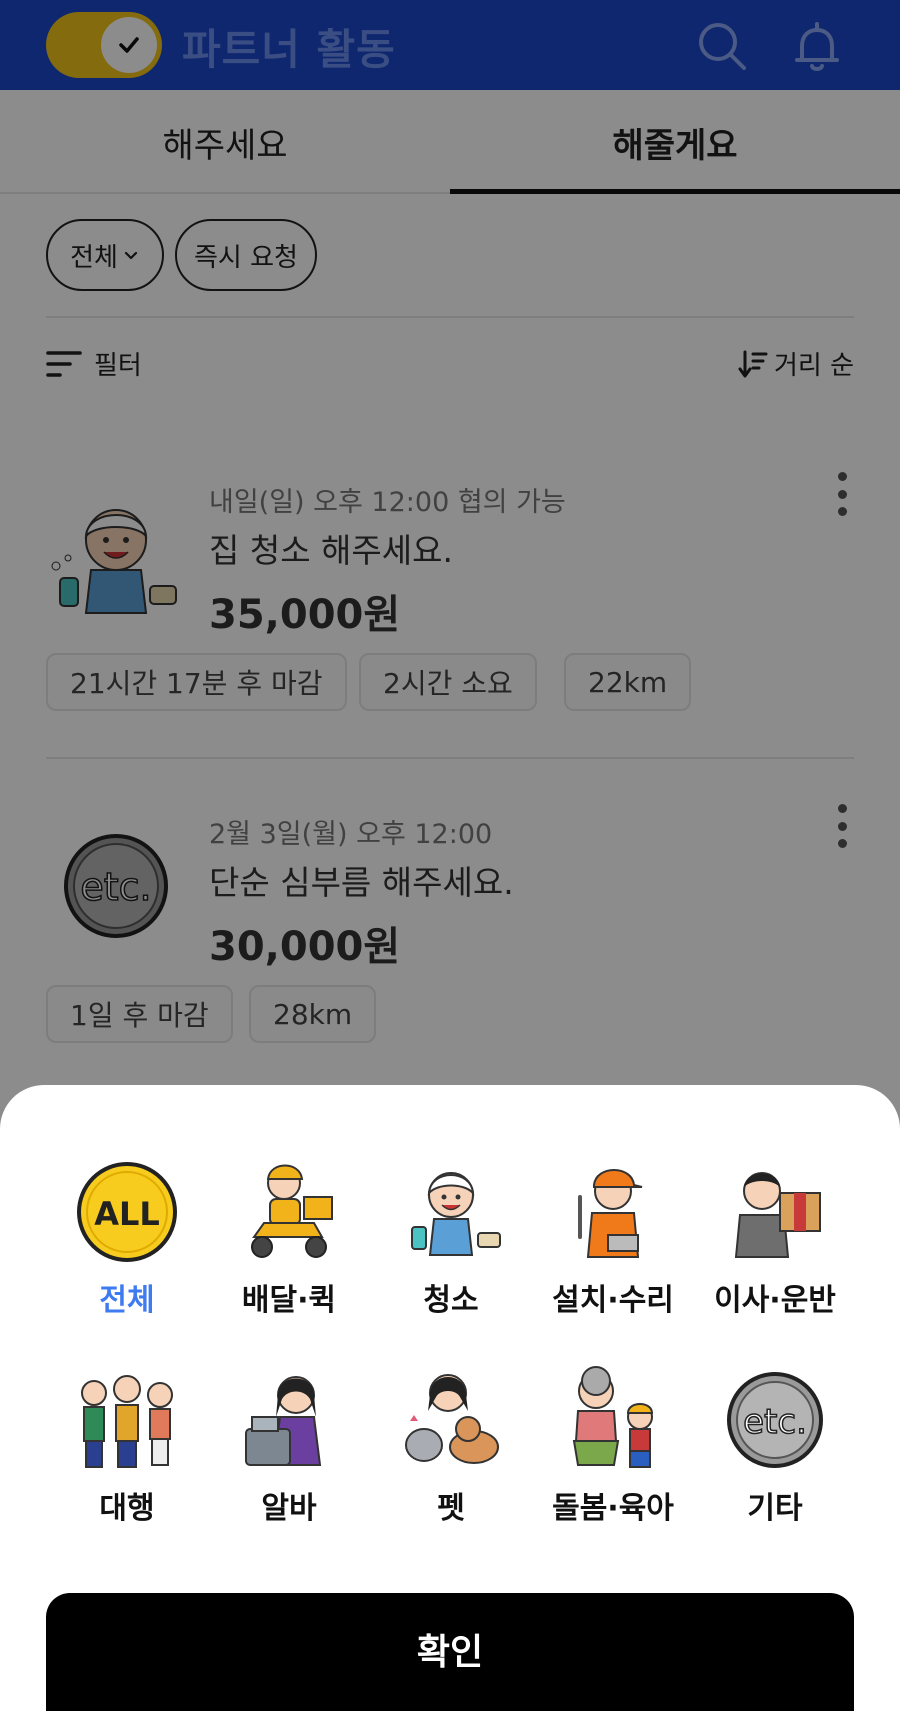  I want to click on category-etc: etc. 기타, so click(775, 1455).